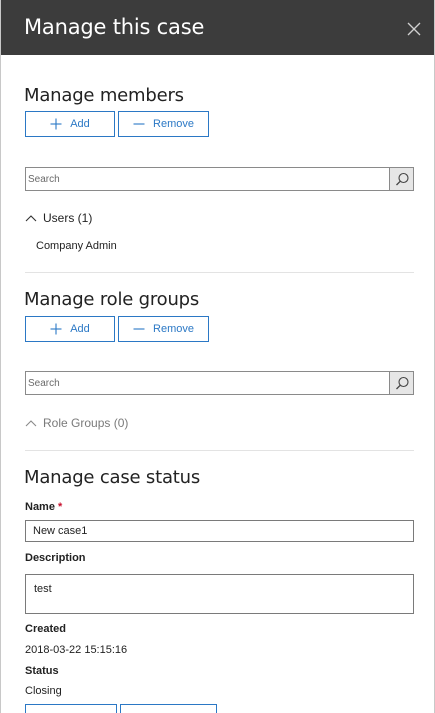 Image resolution: width=435 pixels, height=713 pixels. I want to click on add-member-button: Add, so click(70, 124).